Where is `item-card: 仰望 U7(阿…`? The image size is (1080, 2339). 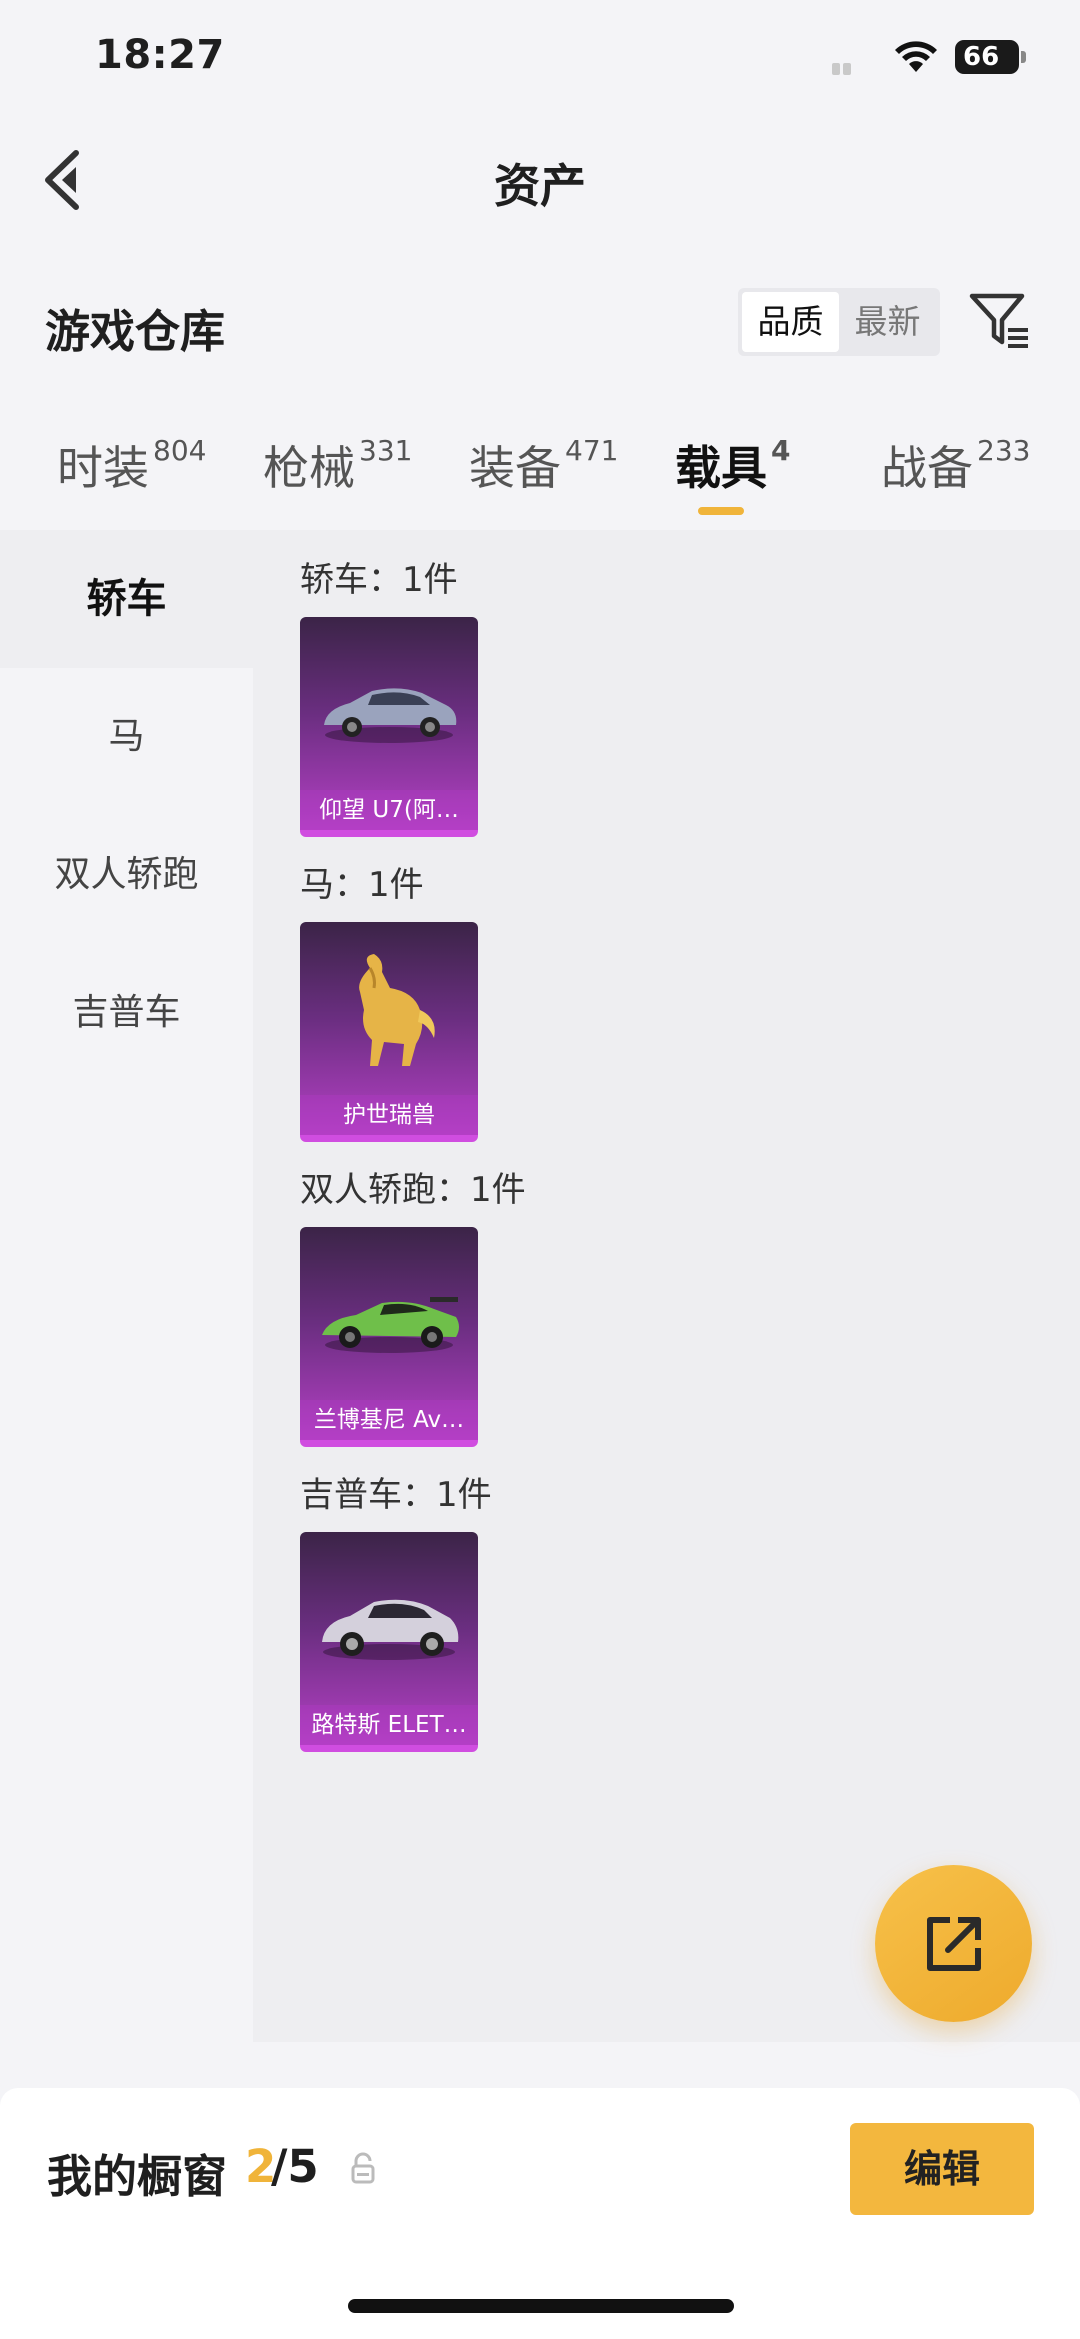 item-card: 仰望 U7(阿… is located at coordinates (389, 727).